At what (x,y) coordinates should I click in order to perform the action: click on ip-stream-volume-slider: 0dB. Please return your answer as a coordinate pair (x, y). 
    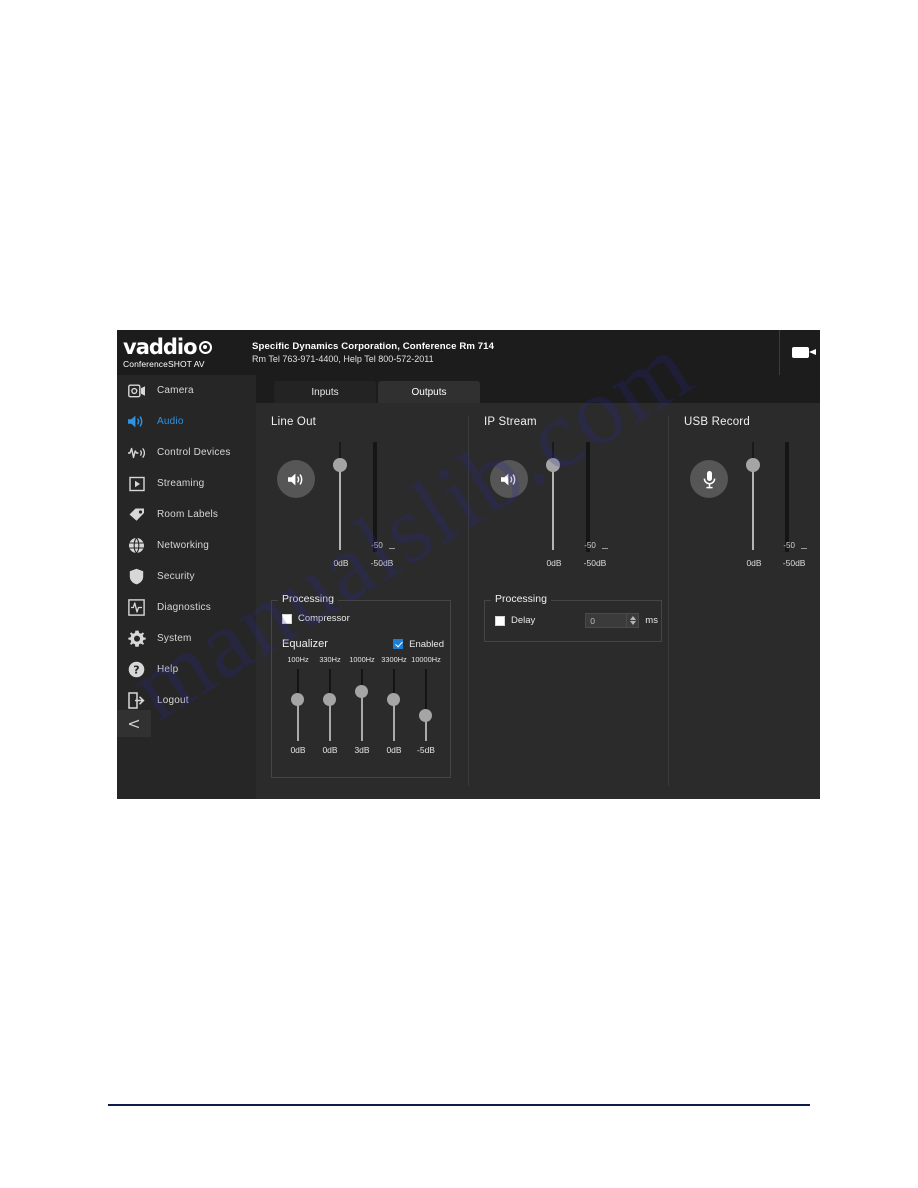
    Looking at the image, I should click on (554, 512).